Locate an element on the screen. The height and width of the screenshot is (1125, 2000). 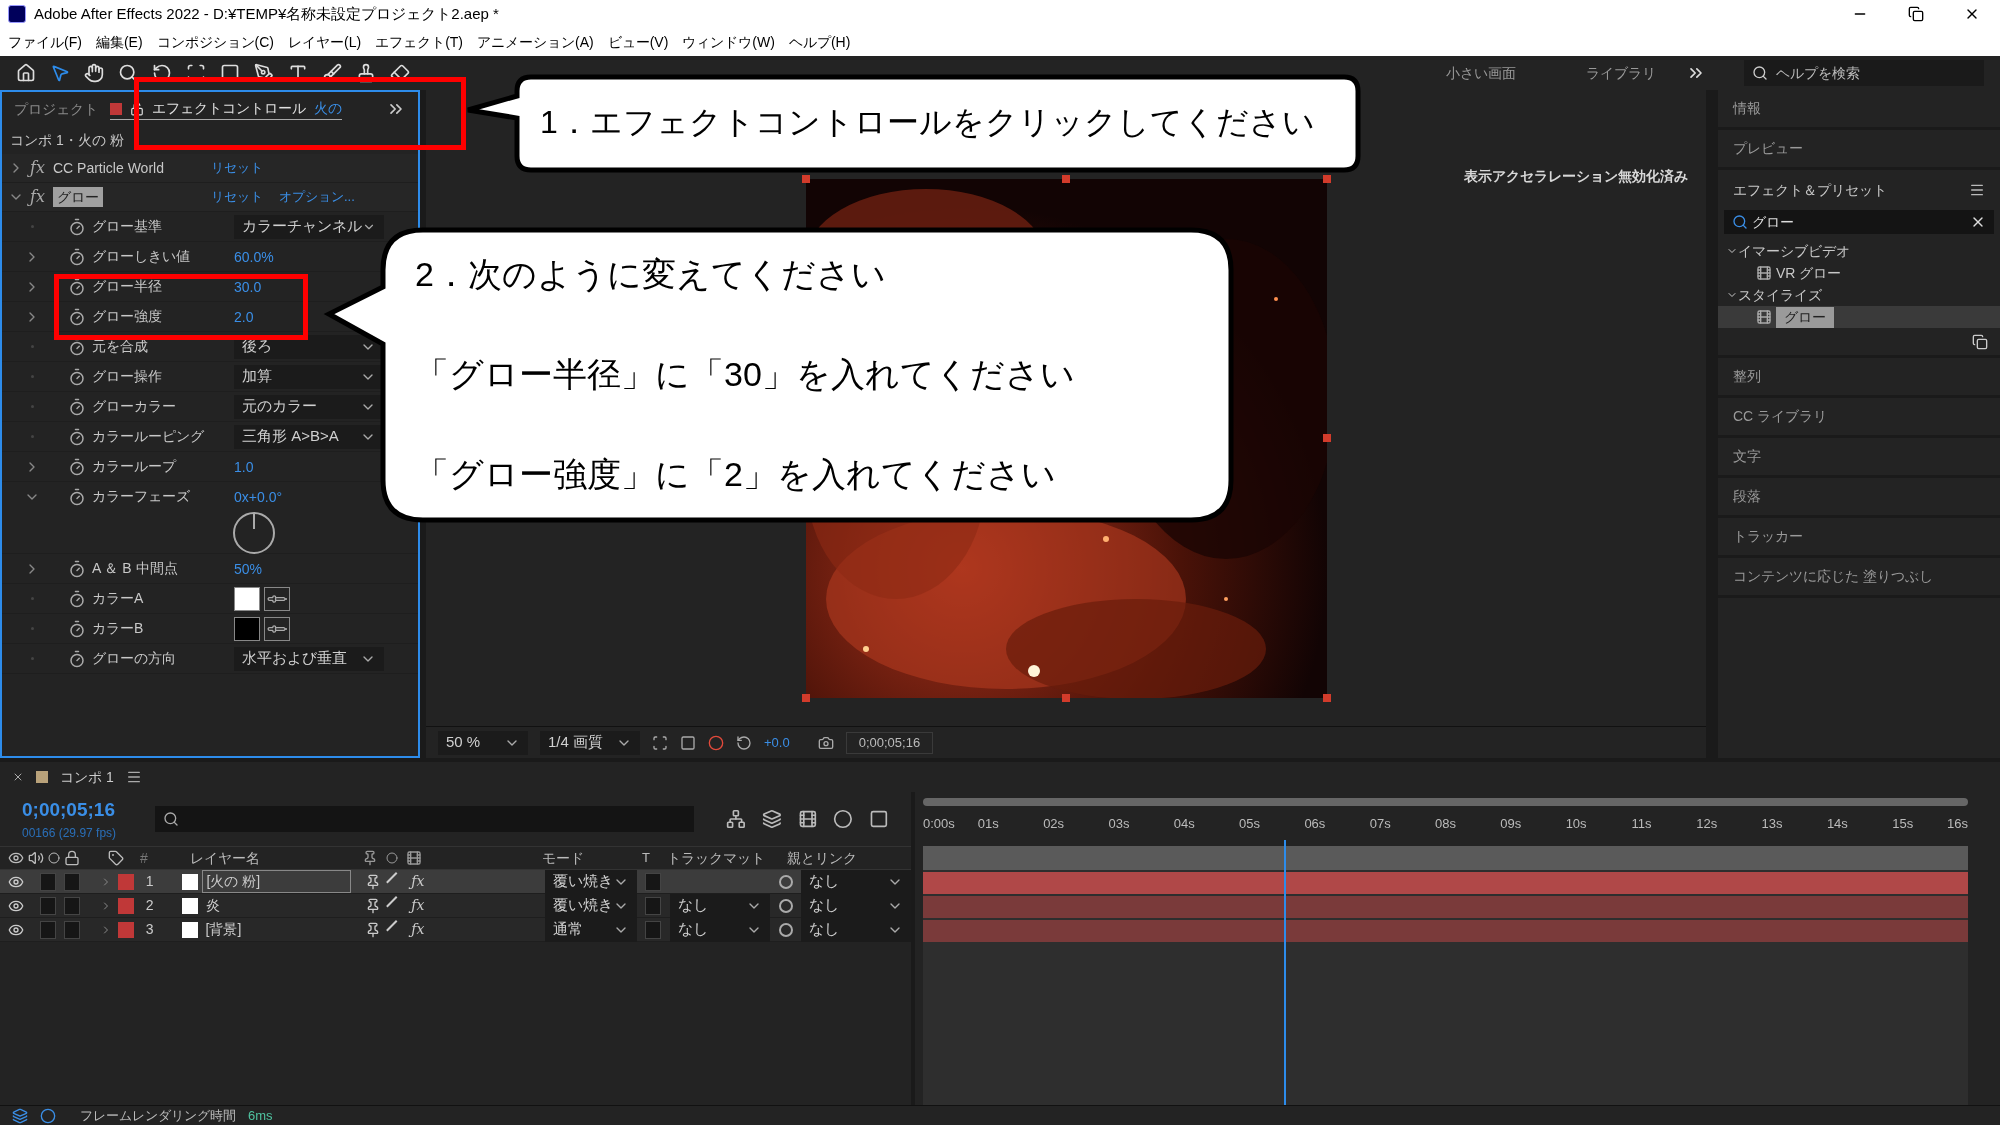
panel-header: 情報 is located at coordinates (1859, 110).